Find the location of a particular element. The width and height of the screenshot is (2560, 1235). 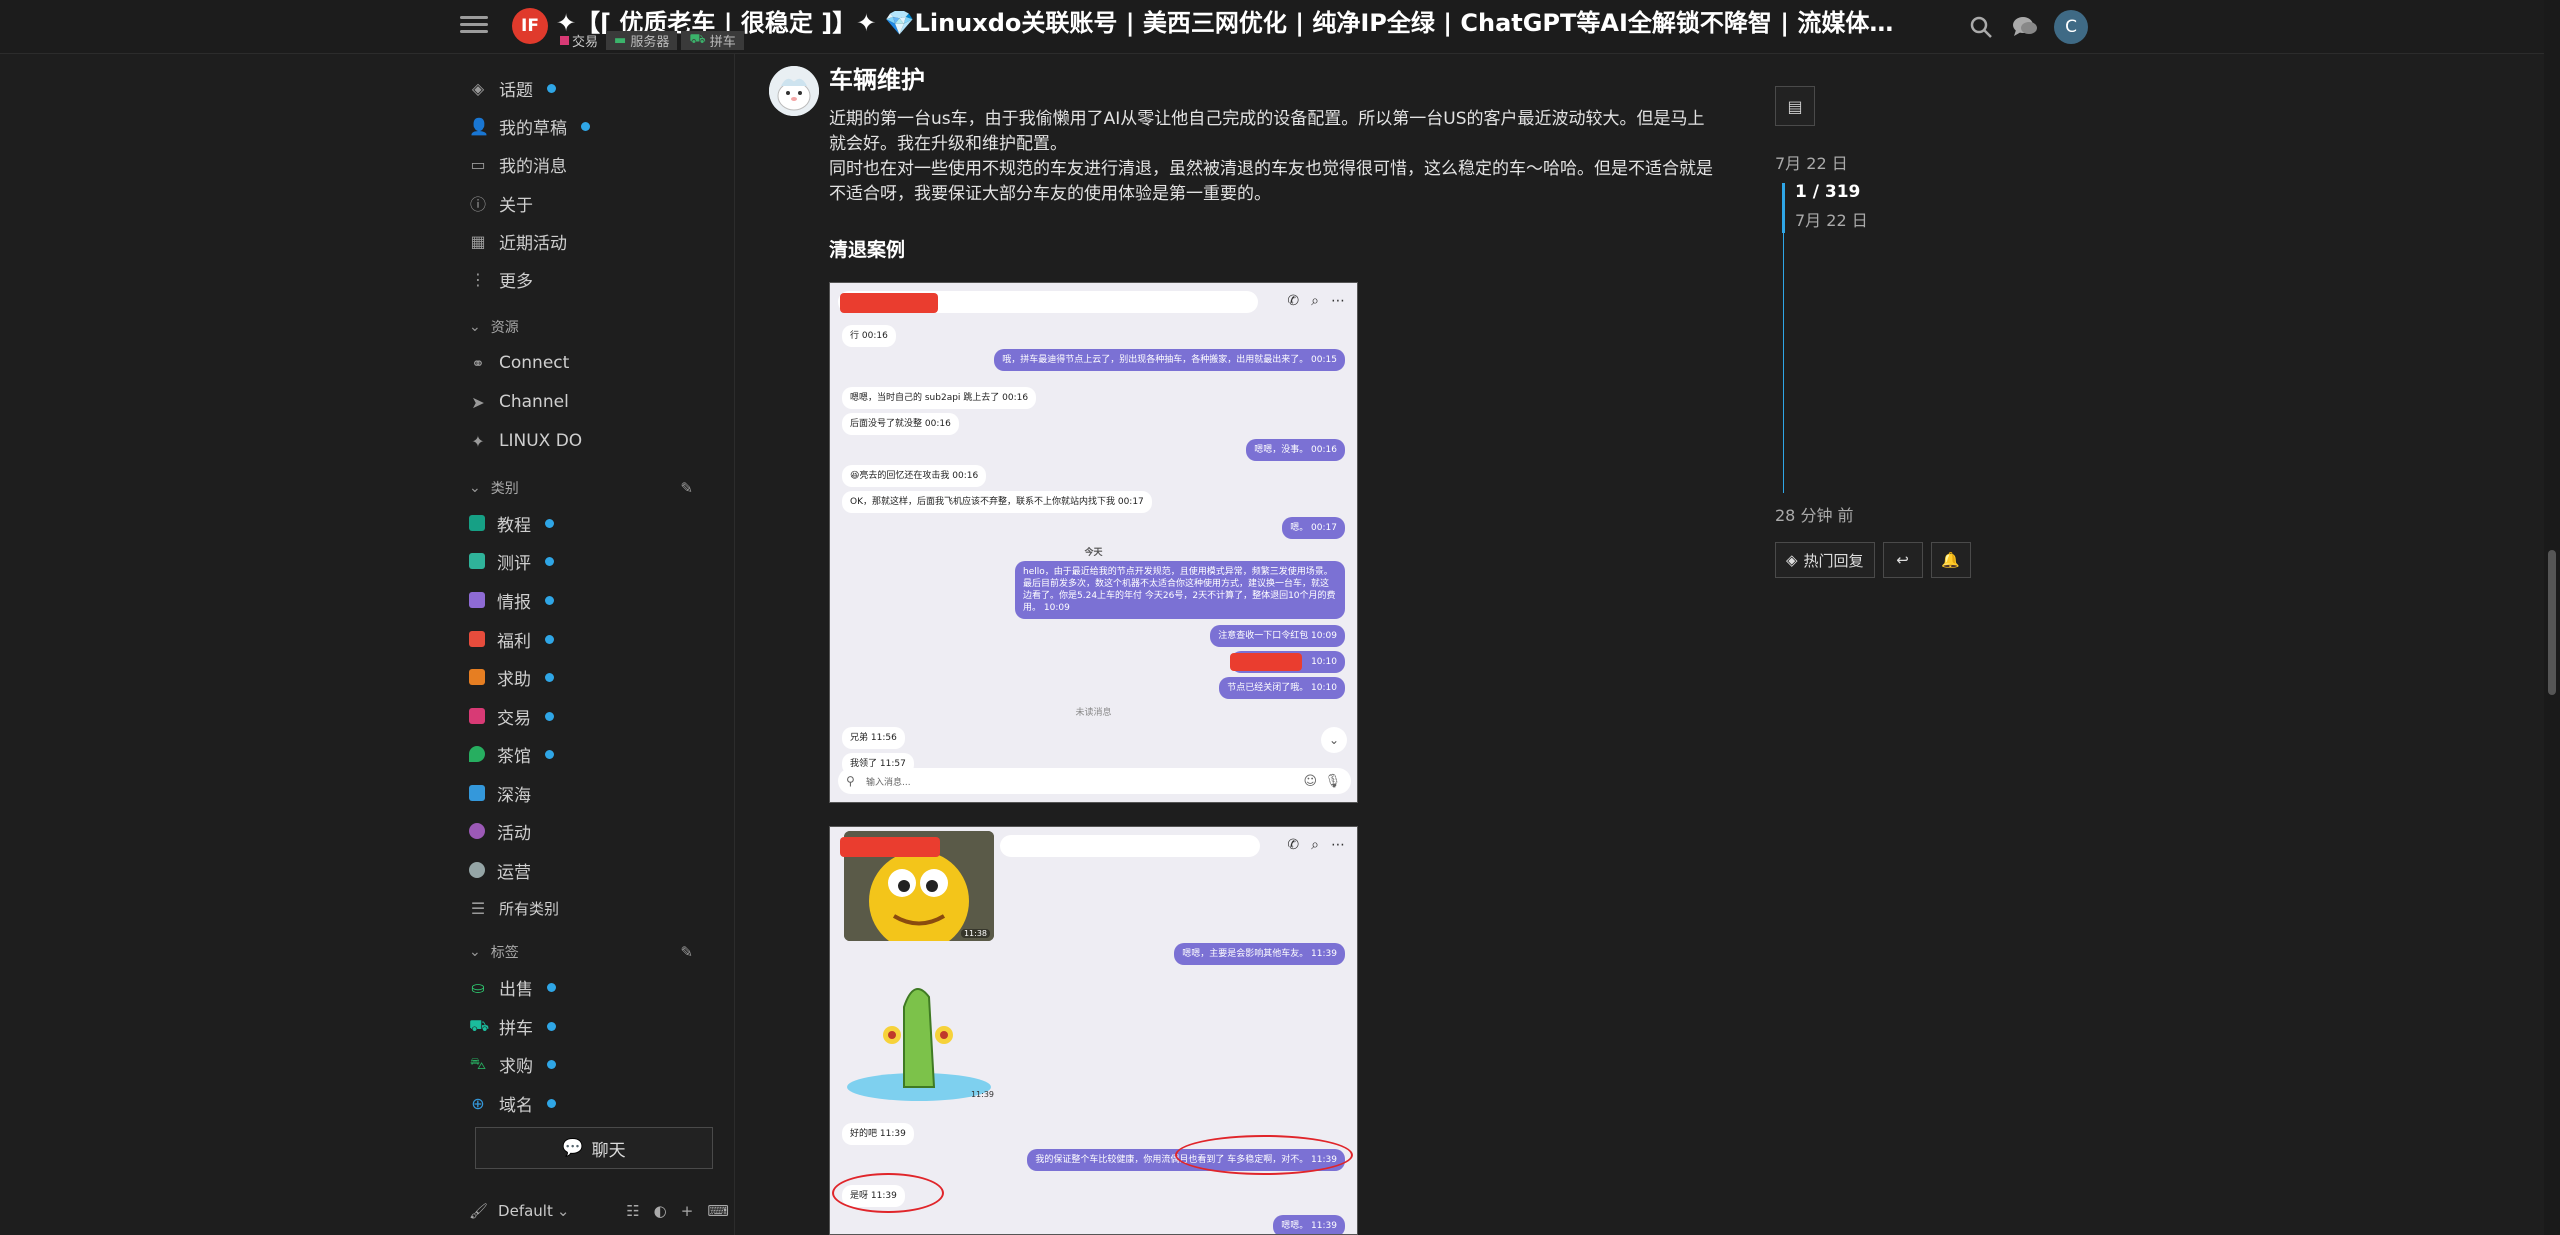

sidebar-item-linuxdo: ✦ LINUX DO is located at coordinates (525, 441).